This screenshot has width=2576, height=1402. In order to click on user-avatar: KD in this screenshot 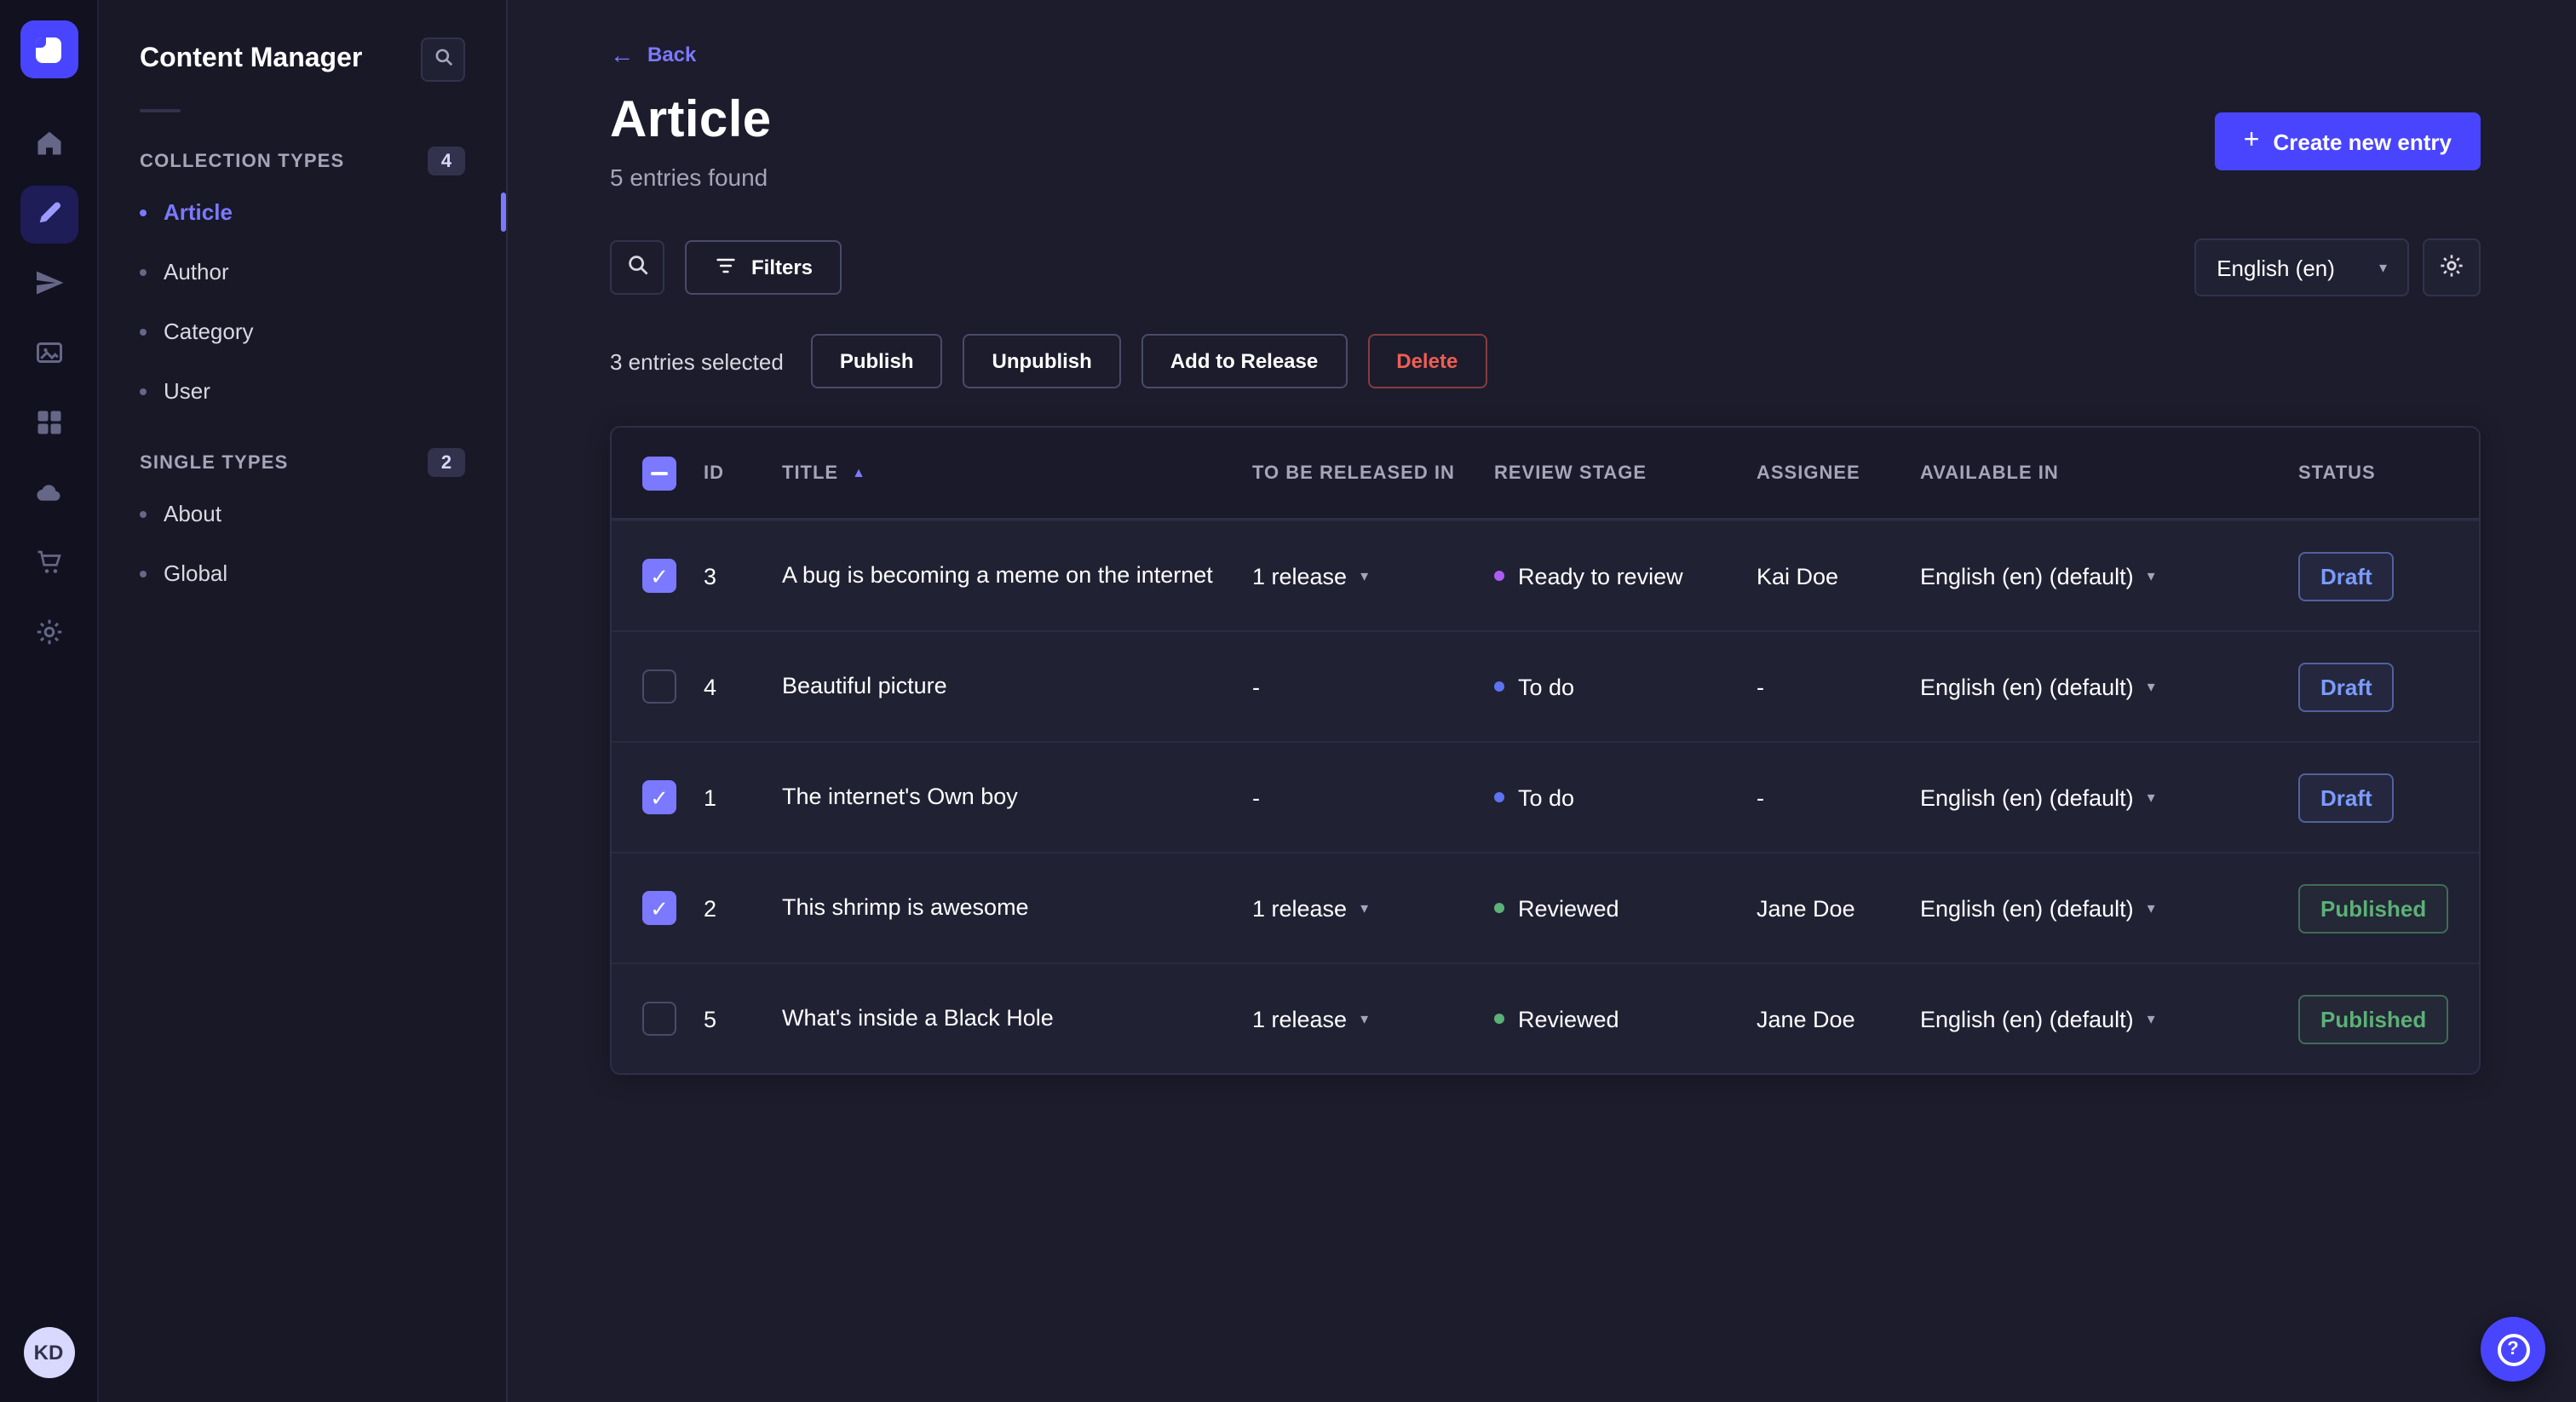, I will do `click(49, 1352)`.